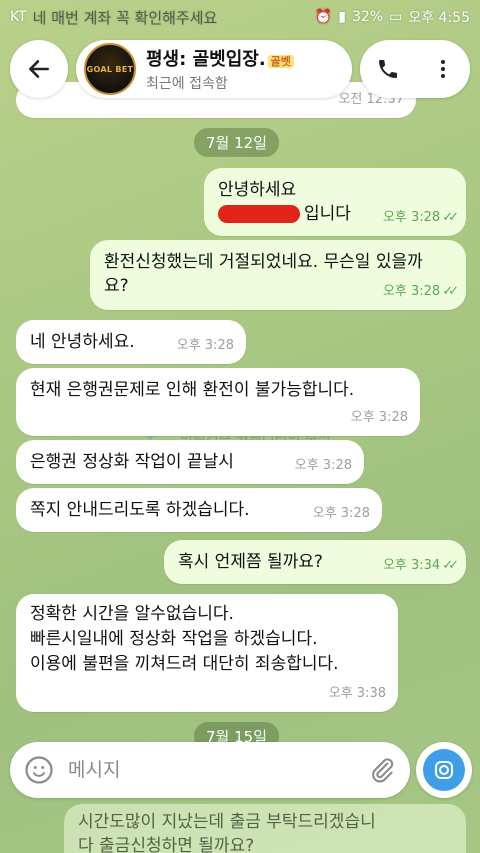 This screenshot has width=480, height=853. What do you see at coordinates (174, 639) in the screenshot?
I see `message-text: 빠른시일내에 정상화 작업을 하겠습니다.` at bounding box center [174, 639].